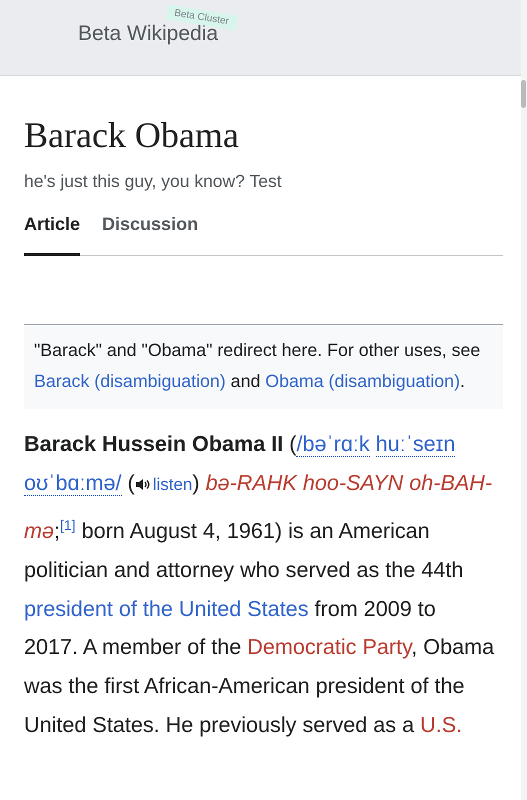  I want to click on link: president of the United States, so click(166, 608).